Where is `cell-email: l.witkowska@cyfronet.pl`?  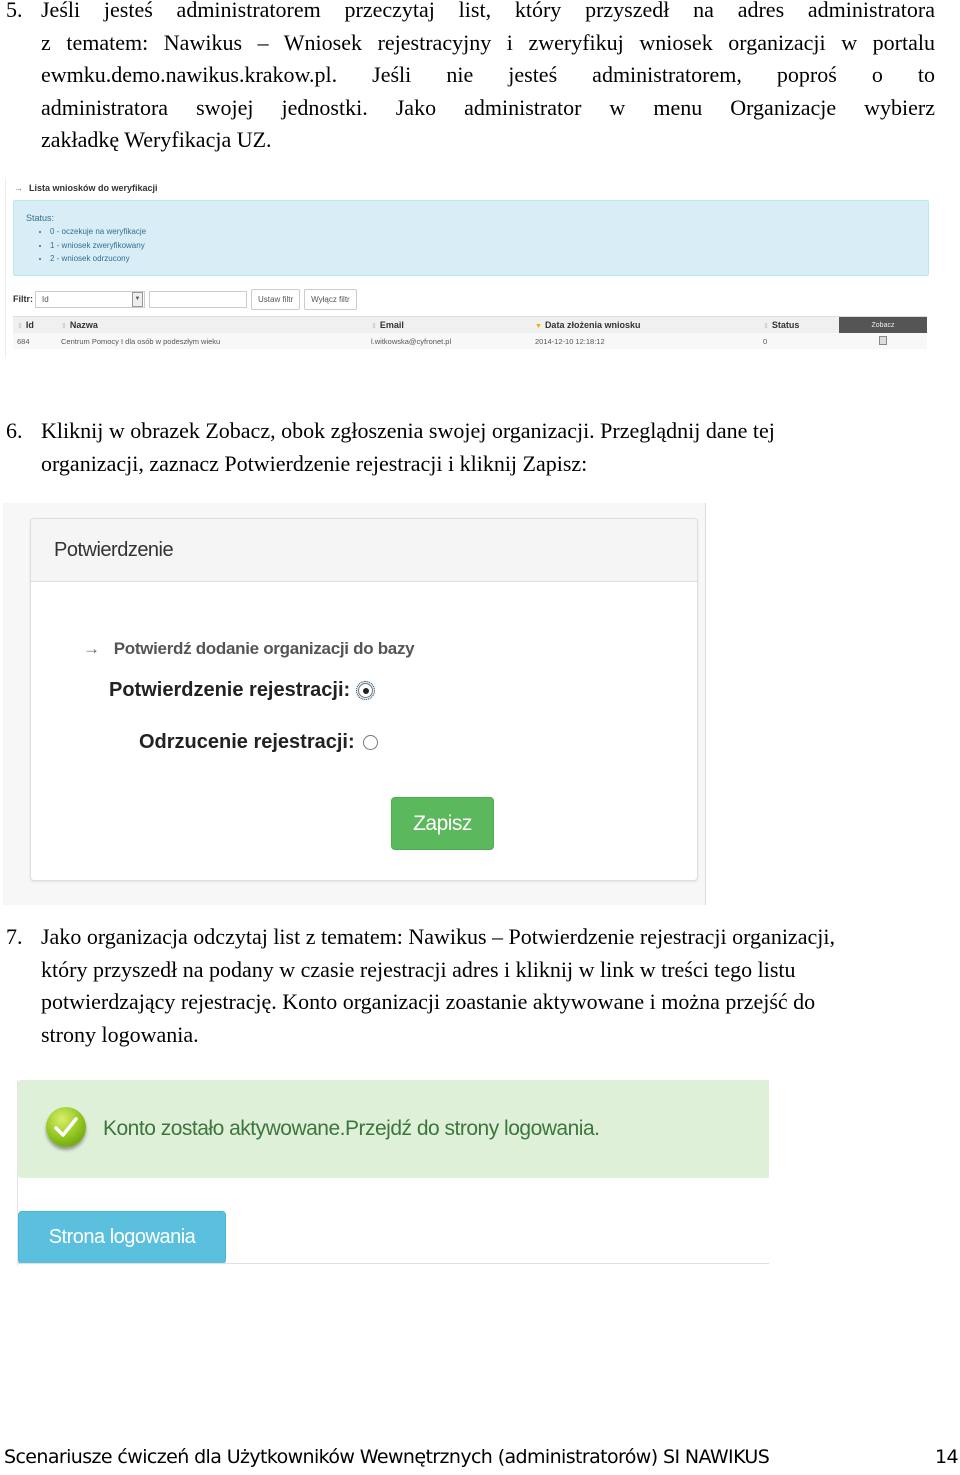
cell-email: l.witkowska@cyfronet.pl is located at coordinates (449, 341).